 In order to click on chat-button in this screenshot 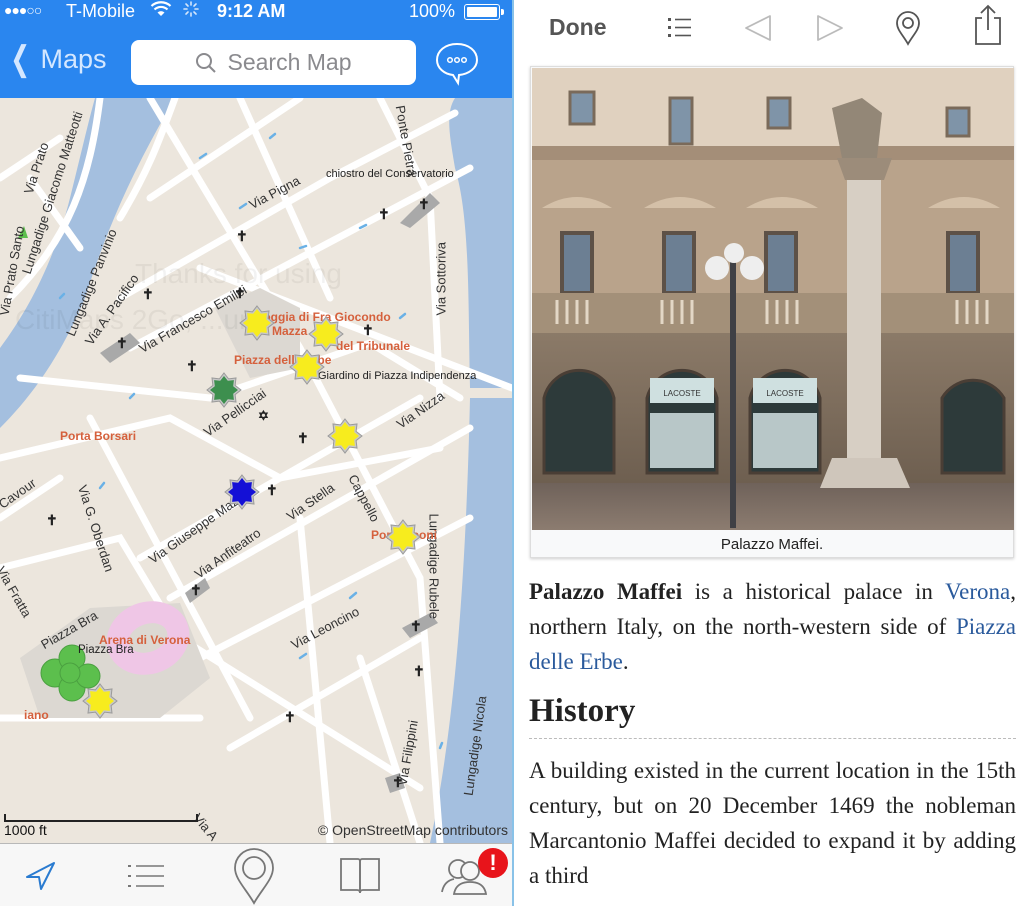, I will do `click(457, 63)`.